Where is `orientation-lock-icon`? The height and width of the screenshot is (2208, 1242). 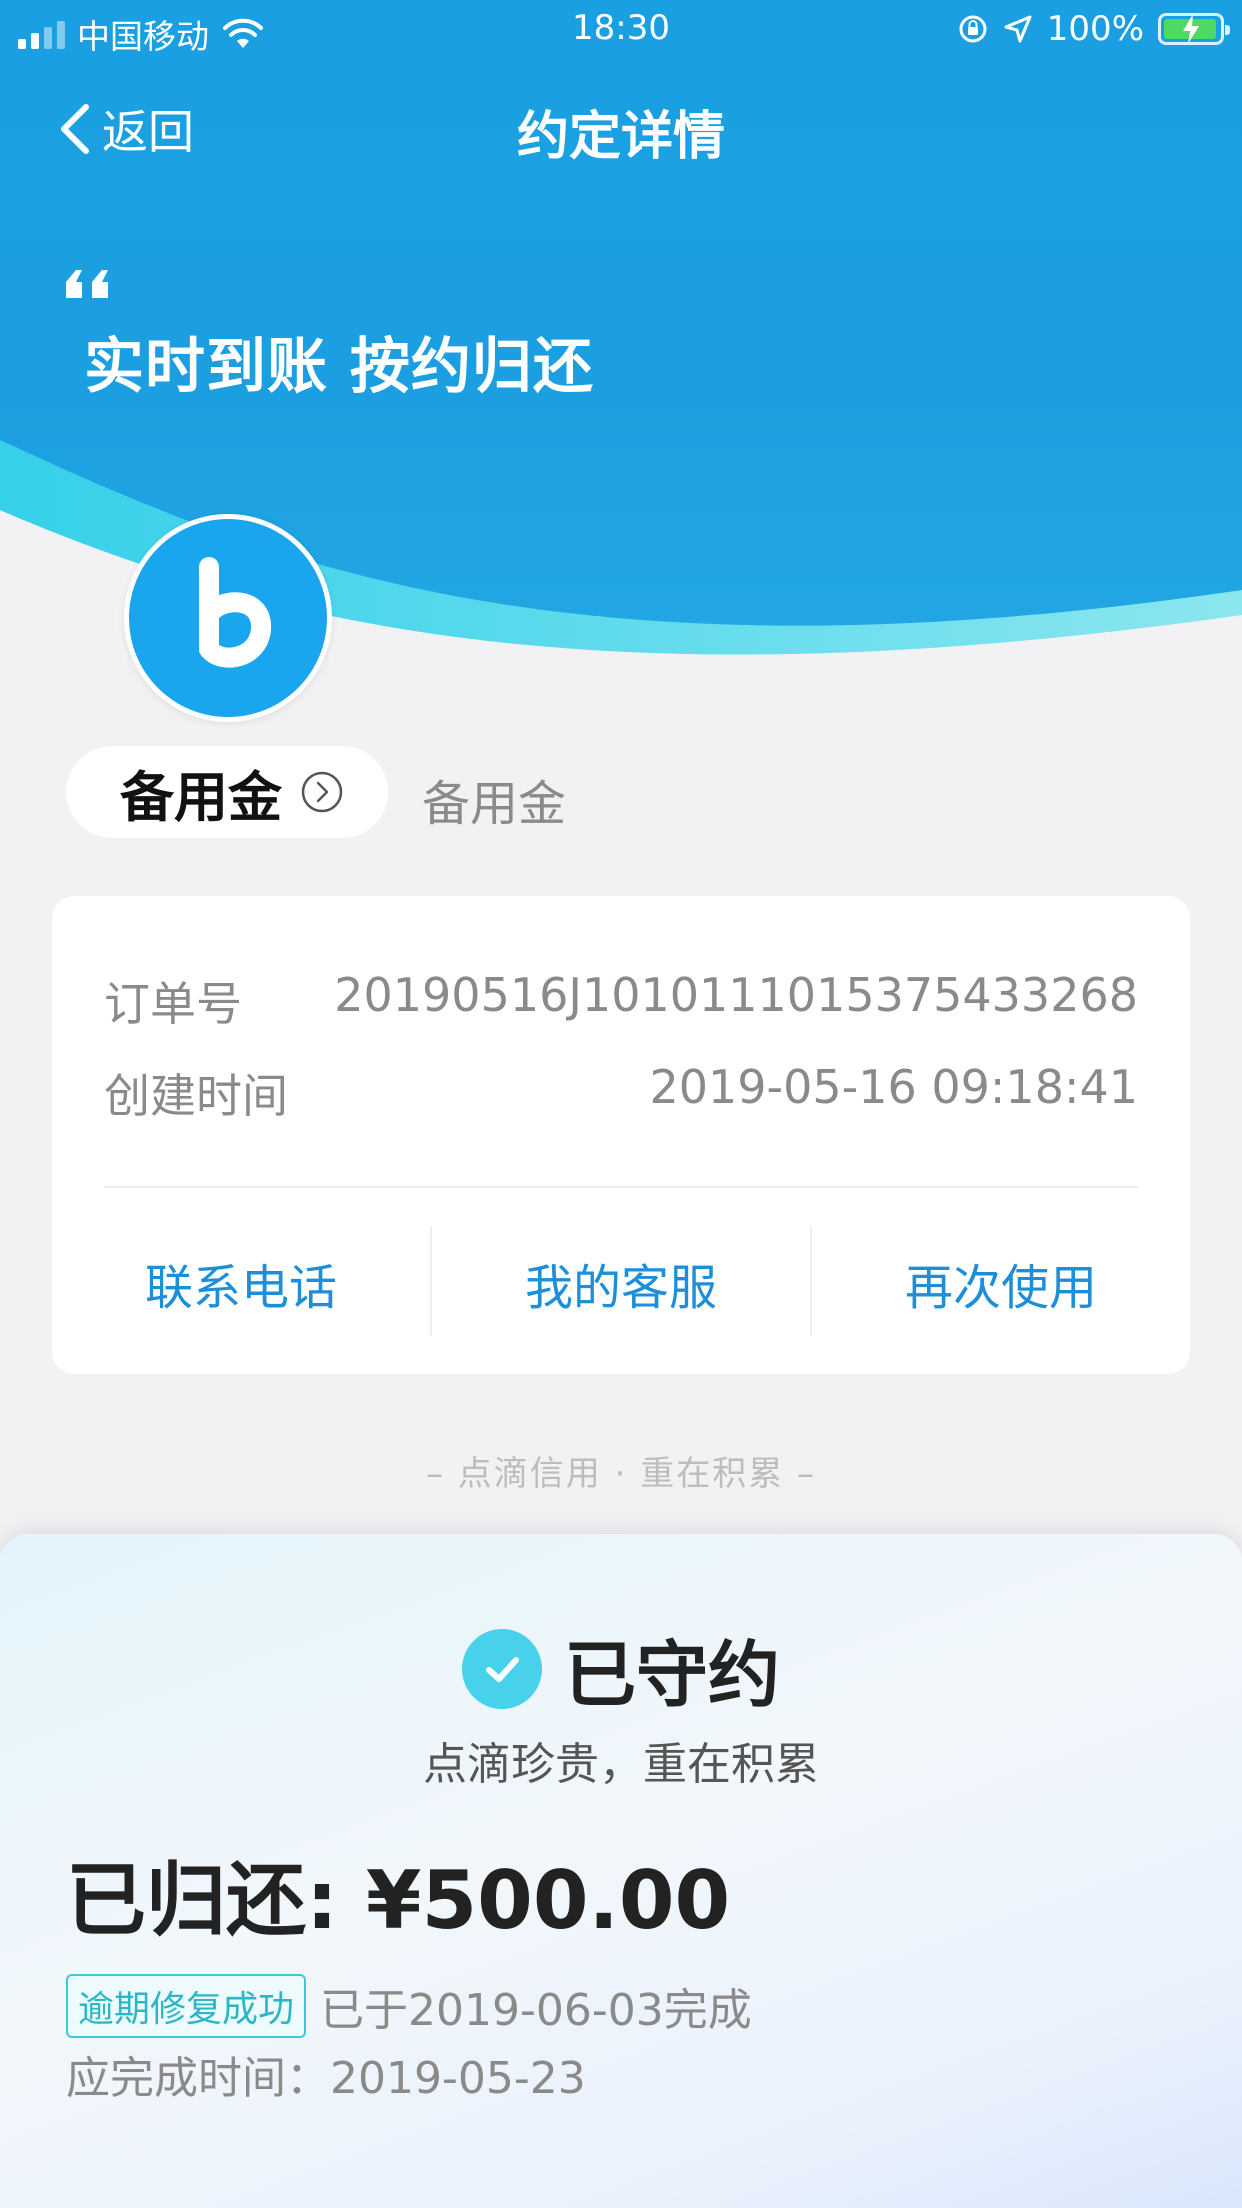 orientation-lock-icon is located at coordinates (973, 29).